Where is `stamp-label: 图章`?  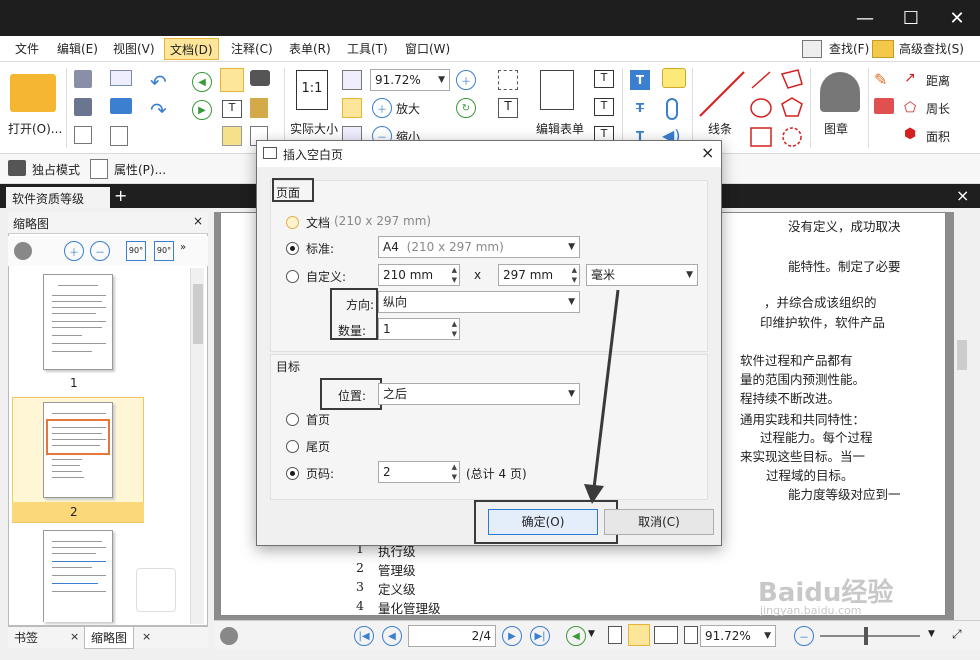 stamp-label: 图章 is located at coordinates (836, 128).